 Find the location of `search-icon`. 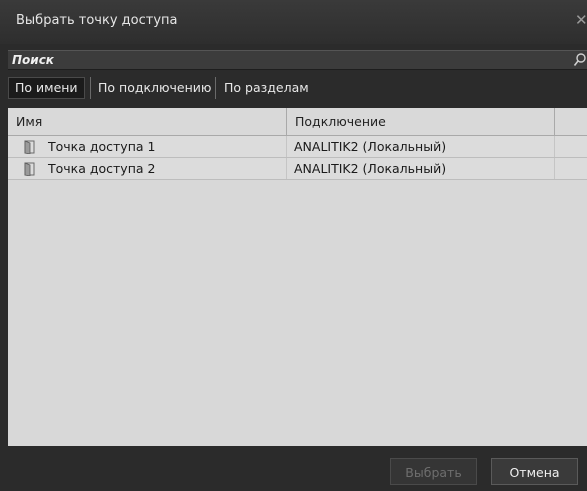

search-icon is located at coordinates (580, 60).